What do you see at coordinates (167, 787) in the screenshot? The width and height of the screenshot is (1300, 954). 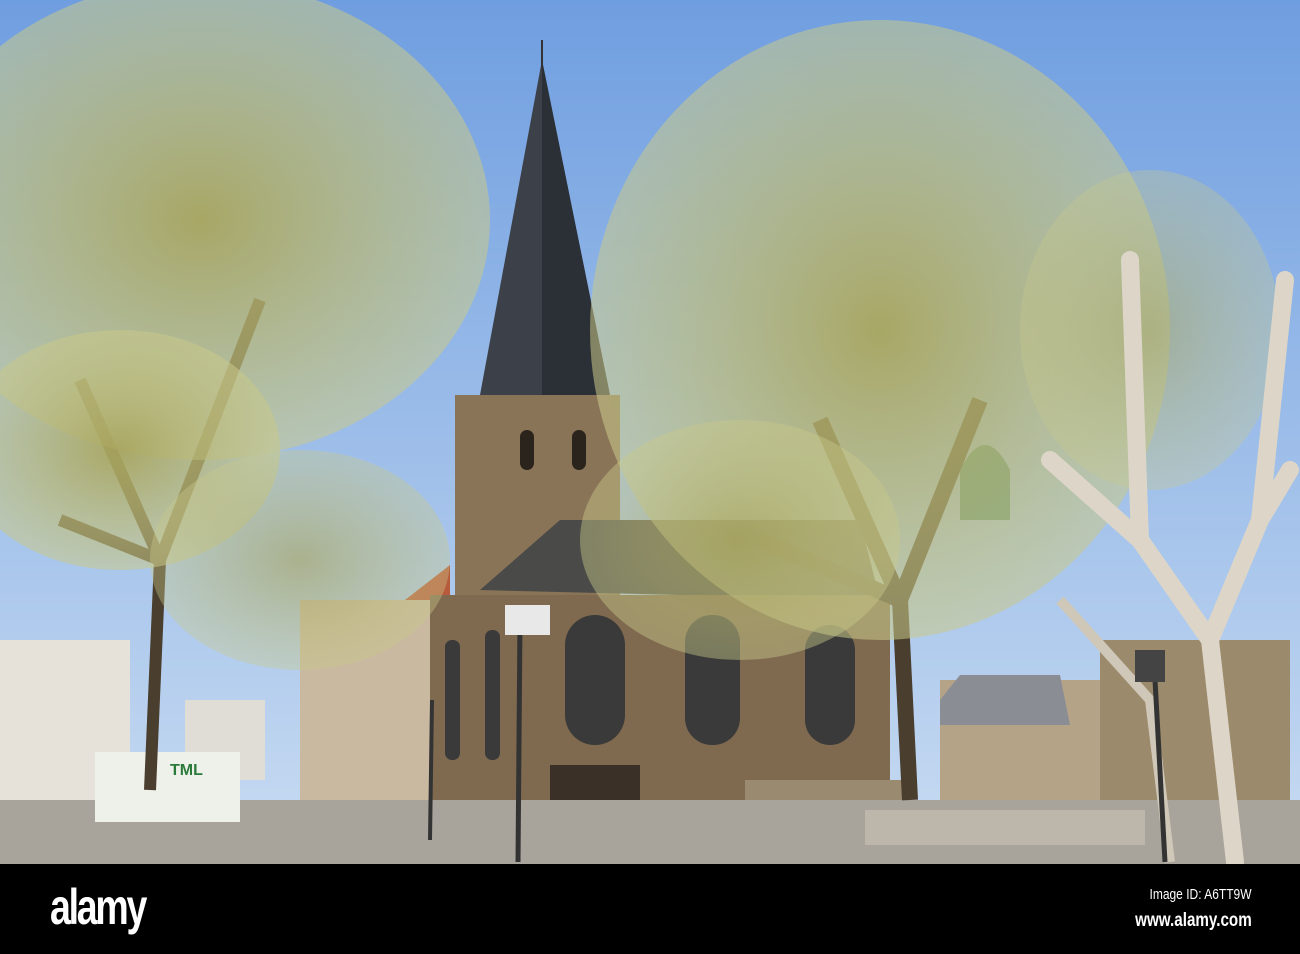 I see `sign-board` at bounding box center [167, 787].